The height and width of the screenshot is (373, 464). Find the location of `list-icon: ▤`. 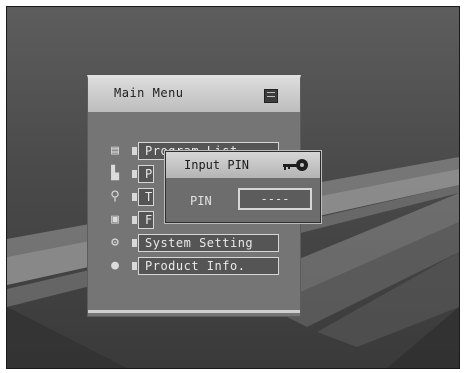

list-icon: ▤ is located at coordinates (115, 150).